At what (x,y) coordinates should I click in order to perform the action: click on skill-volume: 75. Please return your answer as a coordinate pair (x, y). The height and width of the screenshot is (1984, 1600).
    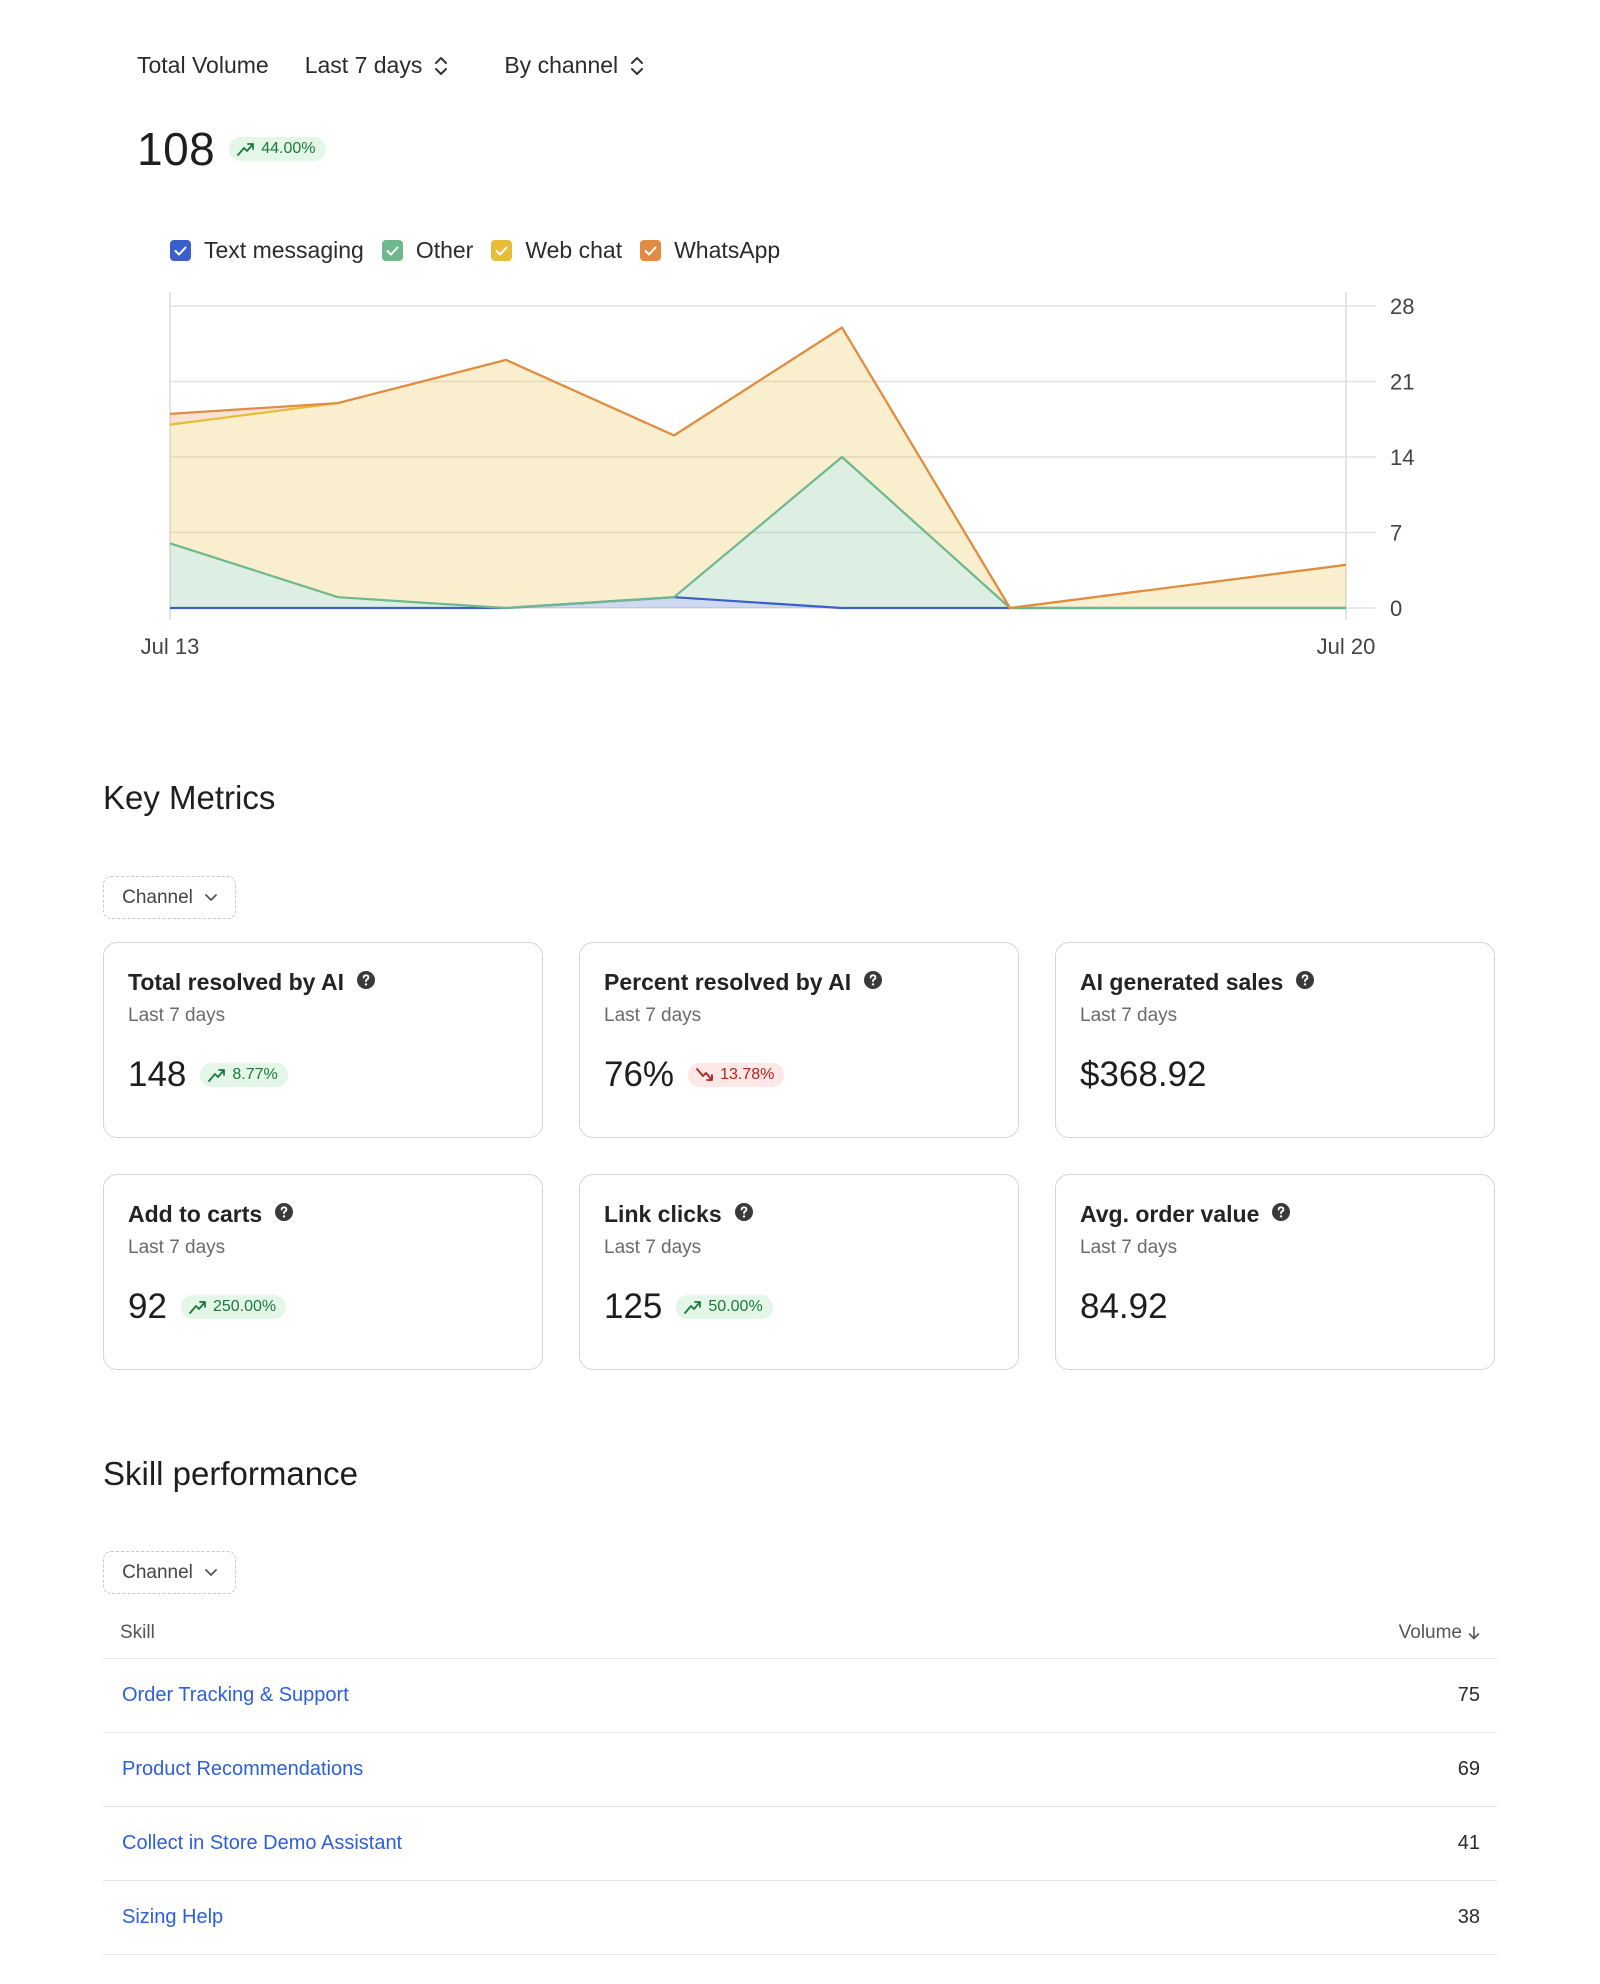
    Looking at the image, I should click on (1468, 1695).